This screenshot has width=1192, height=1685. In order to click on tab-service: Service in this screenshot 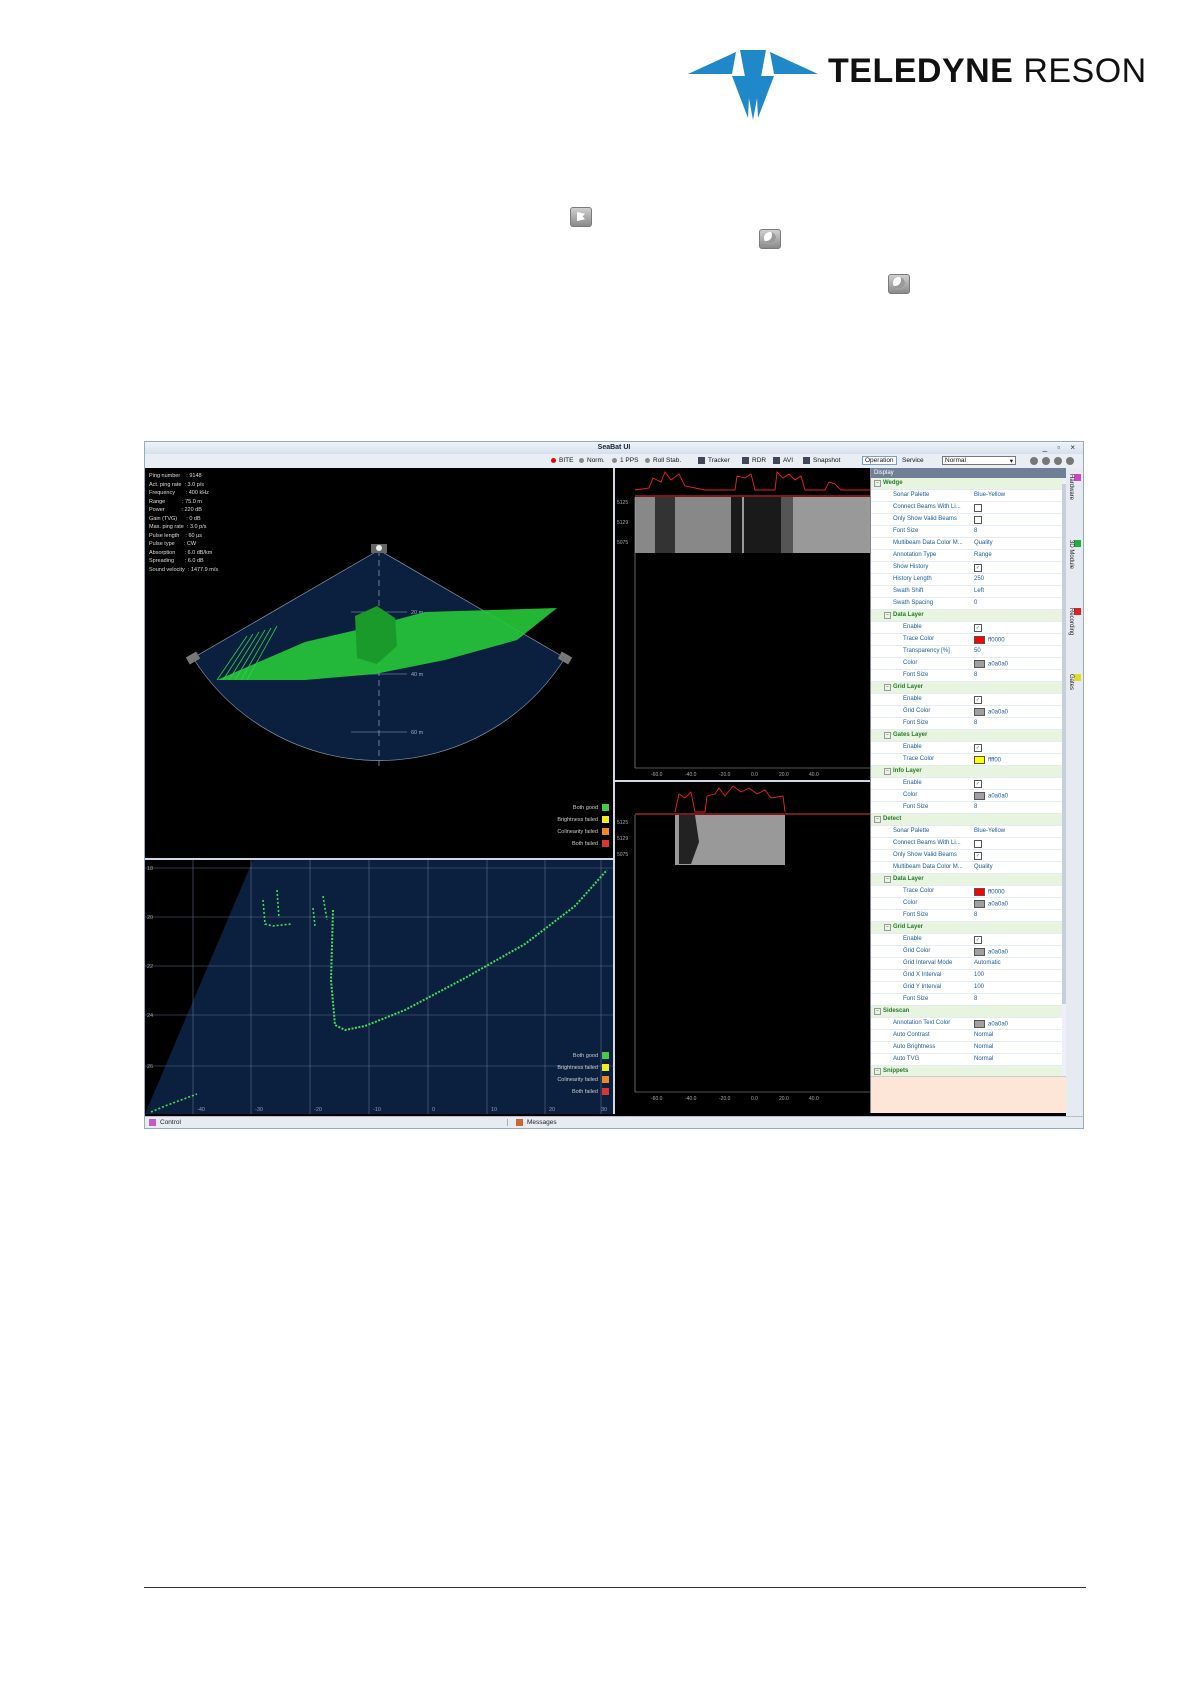, I will do `click(913, 460)`.